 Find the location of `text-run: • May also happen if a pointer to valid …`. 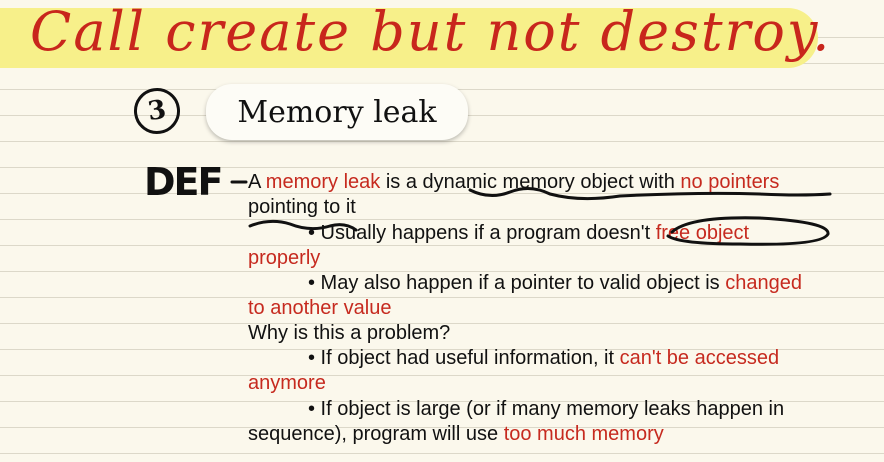

text-run: • May also happen if a pointer to valid … is located at coordinates (517, 283).